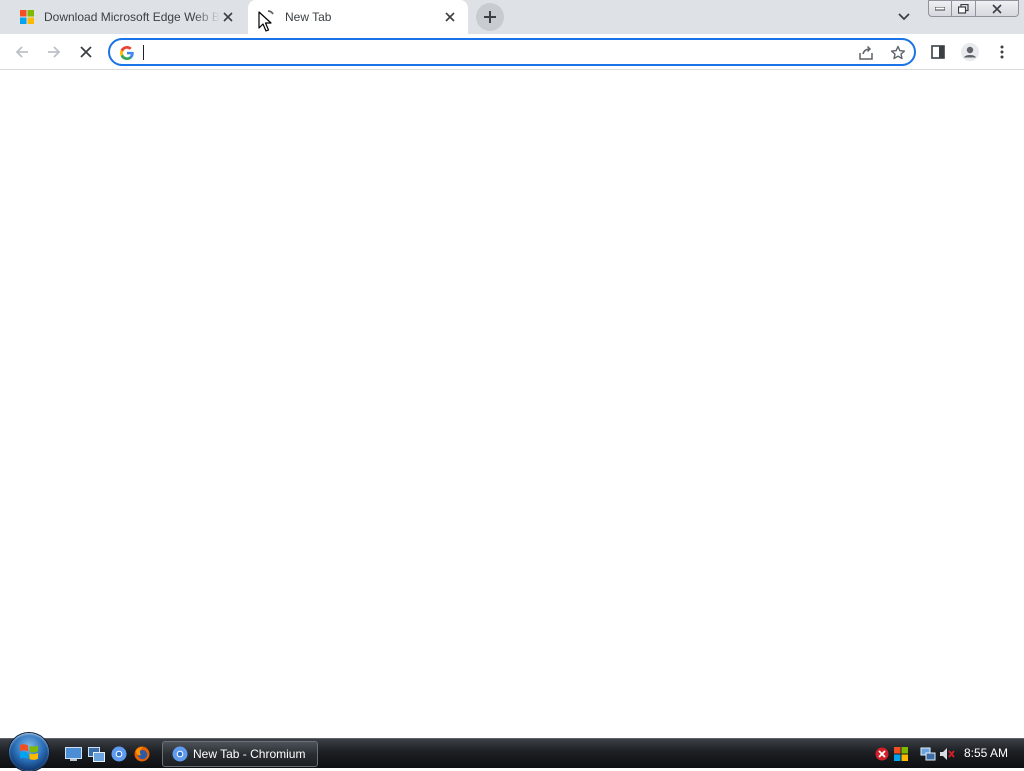  Describe the element at coordinates (928, 754) in the screenshot. I see `network-icon` at that location.